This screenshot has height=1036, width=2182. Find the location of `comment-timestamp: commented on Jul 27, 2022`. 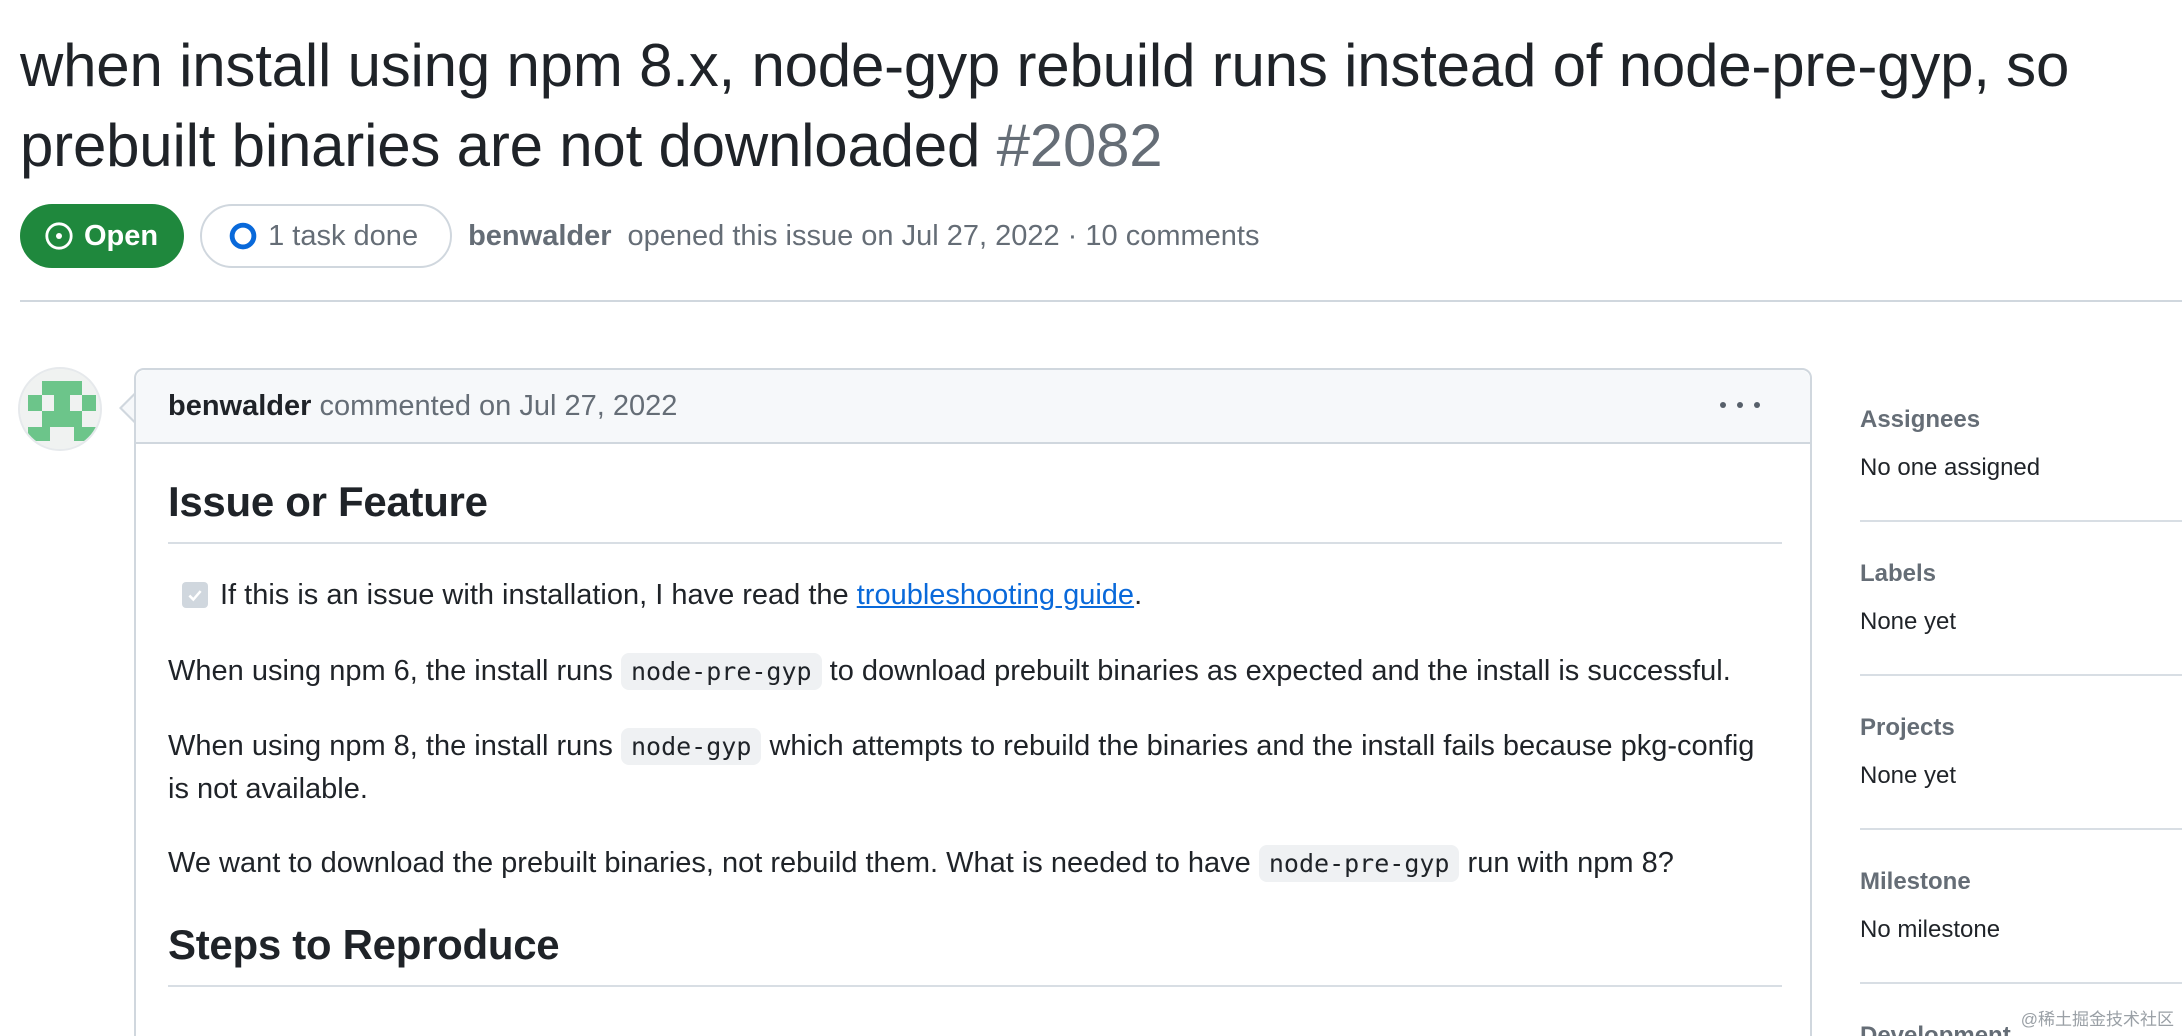

comment-timestamp: commented on Jul 27, 2022 is located at coordinates (498, 406).